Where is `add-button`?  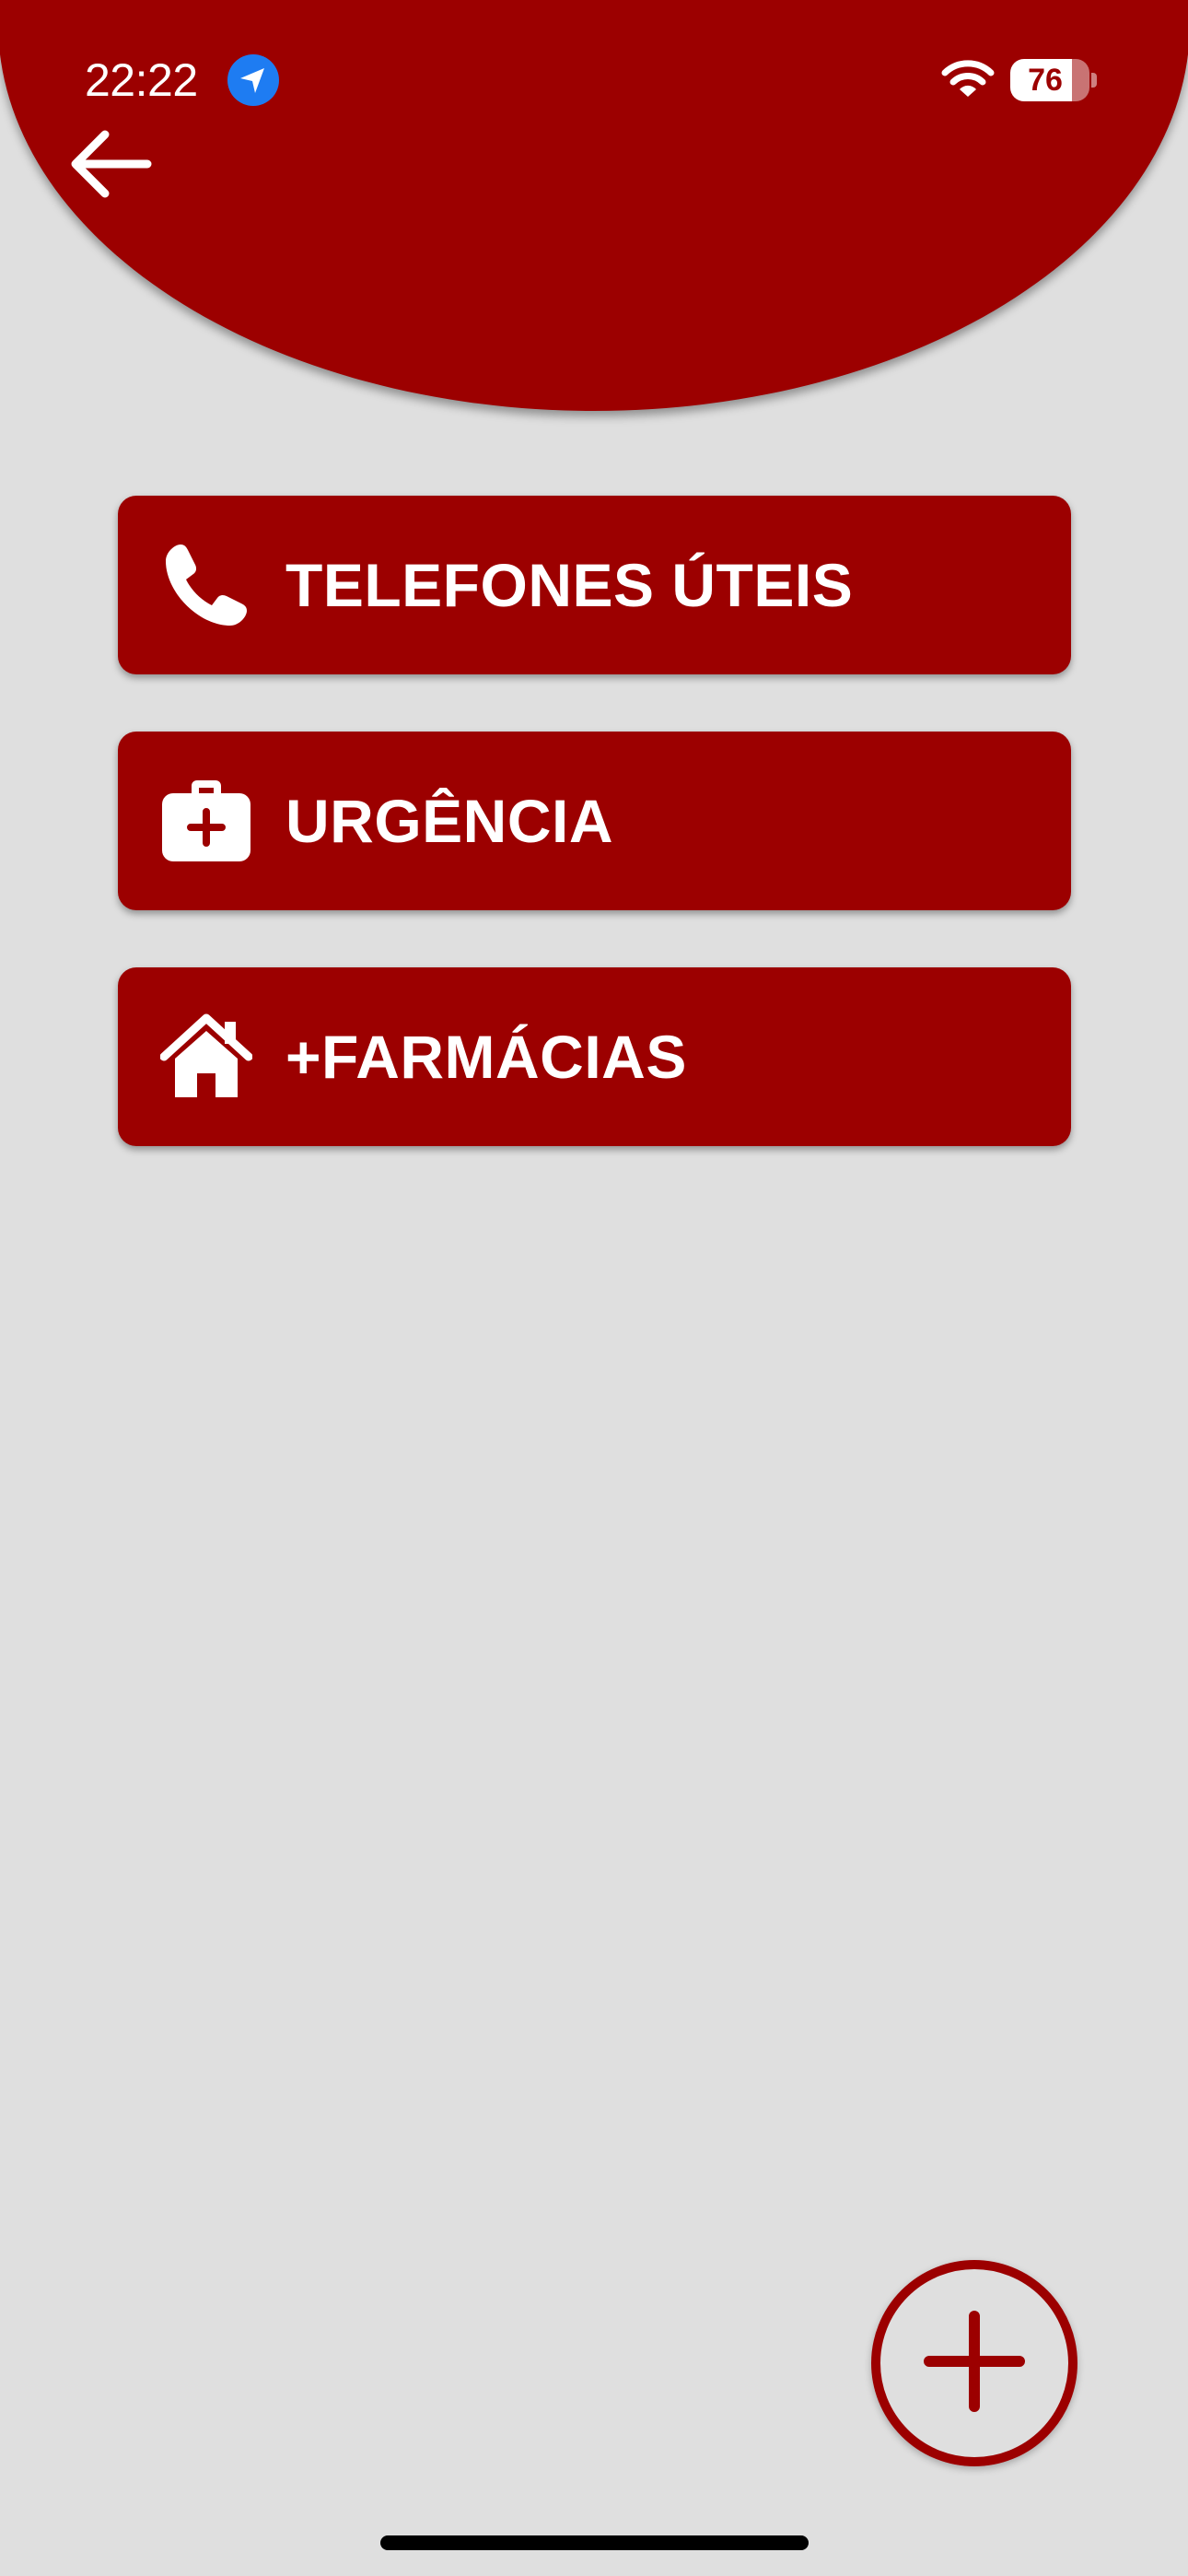
add-button is located at coordinates (974, 2363).